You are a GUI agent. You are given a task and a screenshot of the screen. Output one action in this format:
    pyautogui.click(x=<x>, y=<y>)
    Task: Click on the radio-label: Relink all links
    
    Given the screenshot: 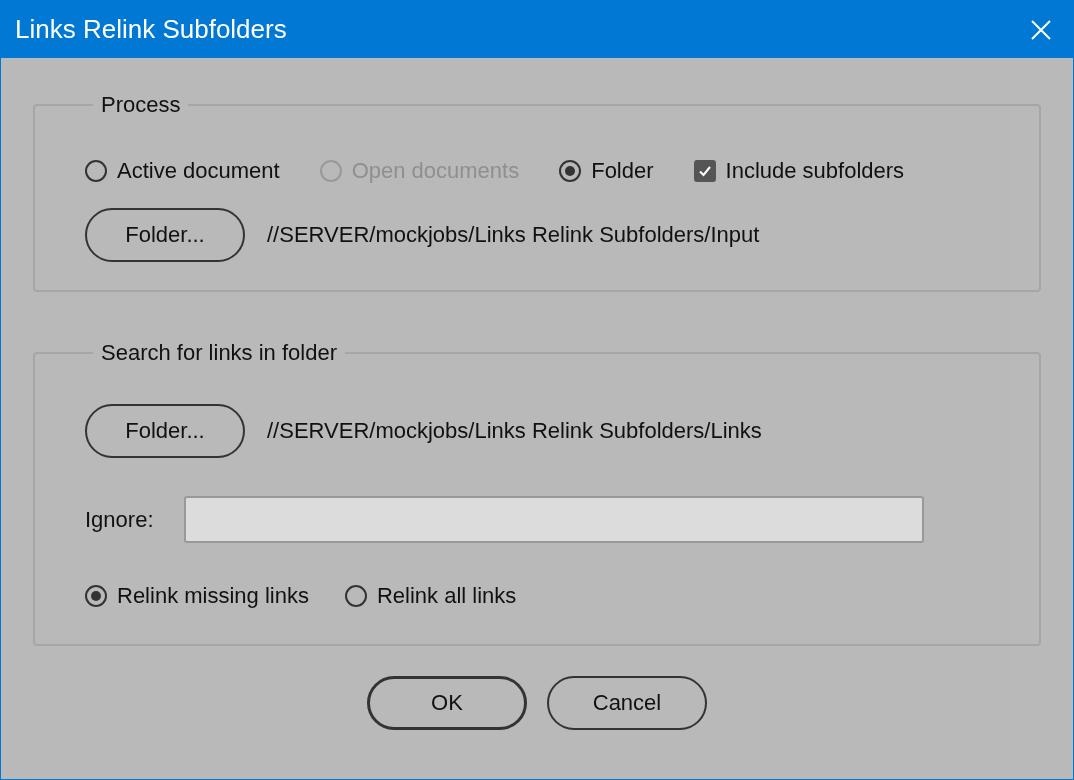 What is the action you would take?
    pyautogui.click(x=446, y=596)
    